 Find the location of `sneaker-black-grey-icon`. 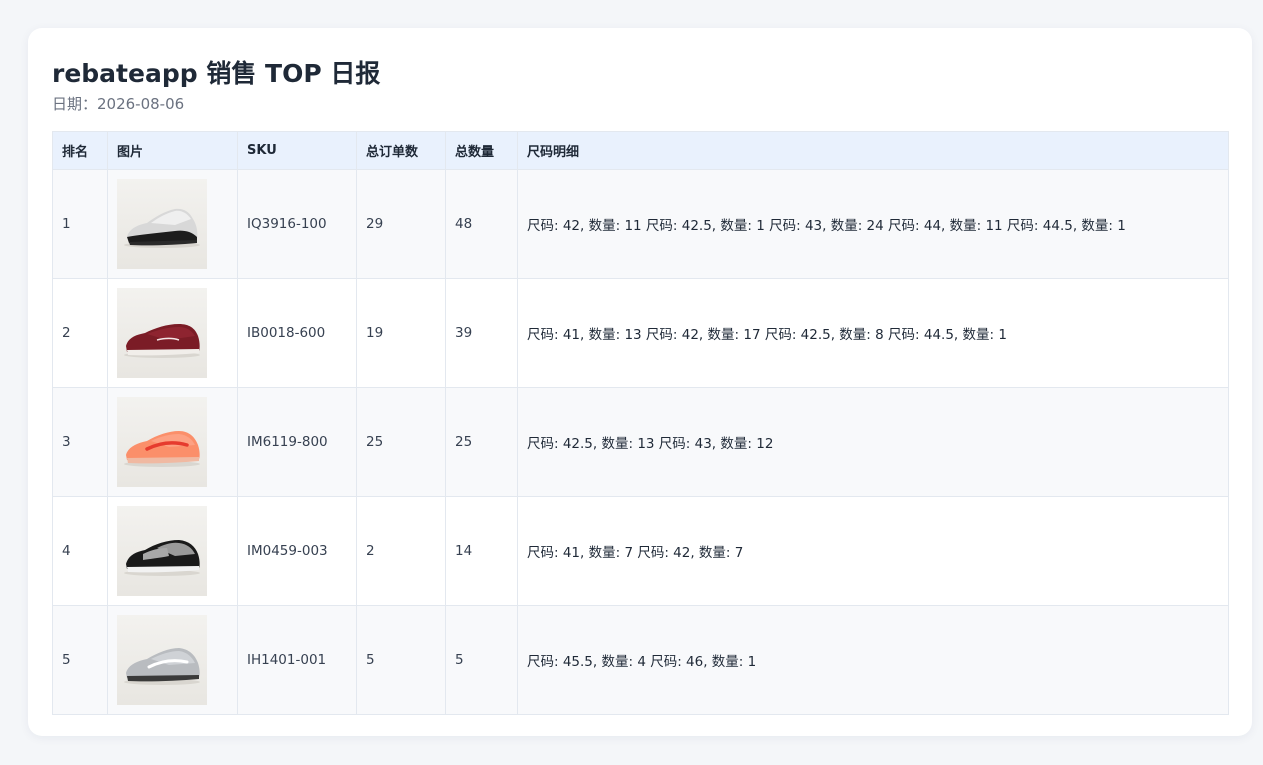

sneaker-black-grey-icon is located at coordinates (162, 551).